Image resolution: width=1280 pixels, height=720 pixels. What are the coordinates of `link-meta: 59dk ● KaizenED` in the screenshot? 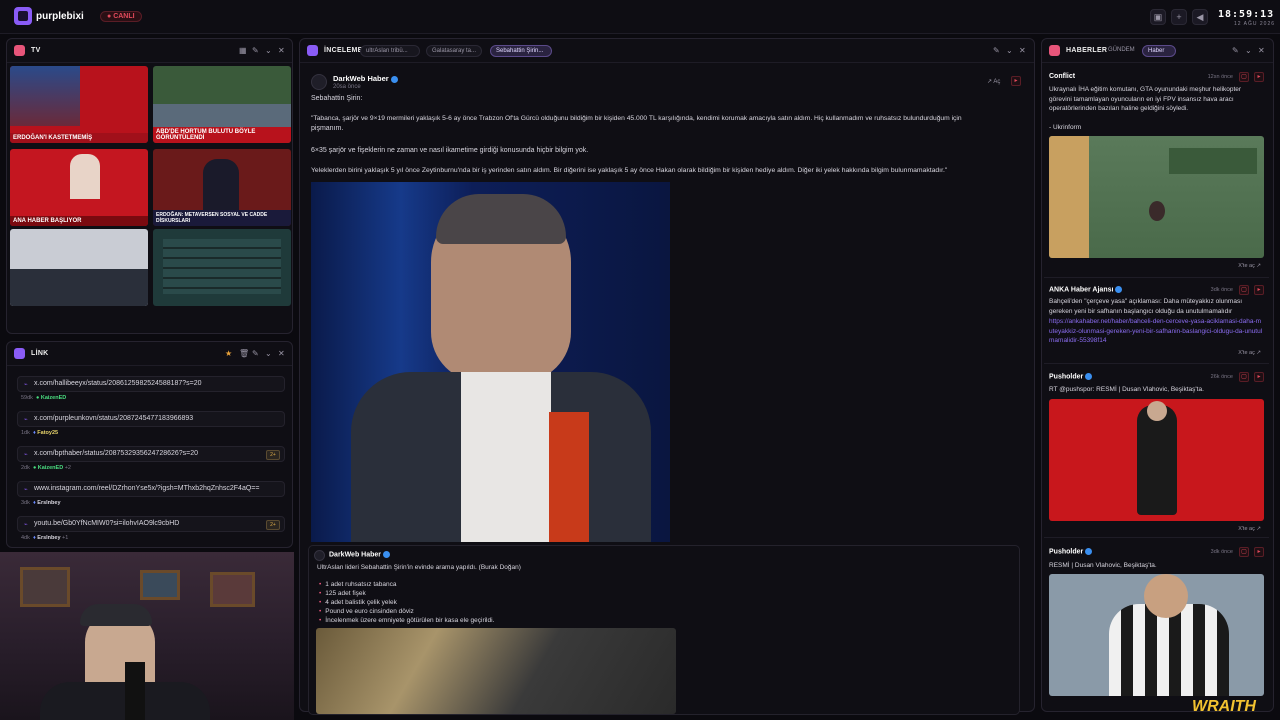 It's located at (44, 398).